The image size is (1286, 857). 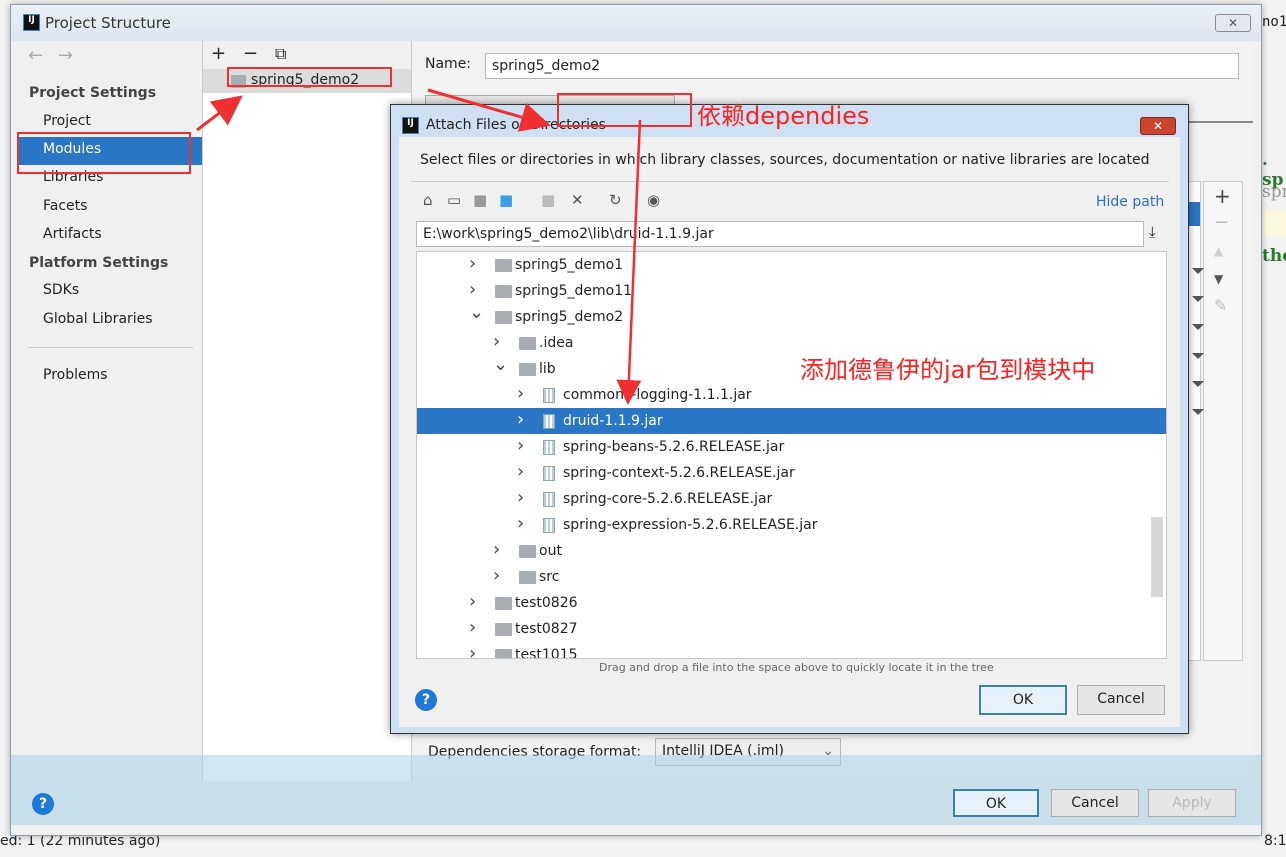 I want to click on arrow-to-module, so click(x=219, y=113).